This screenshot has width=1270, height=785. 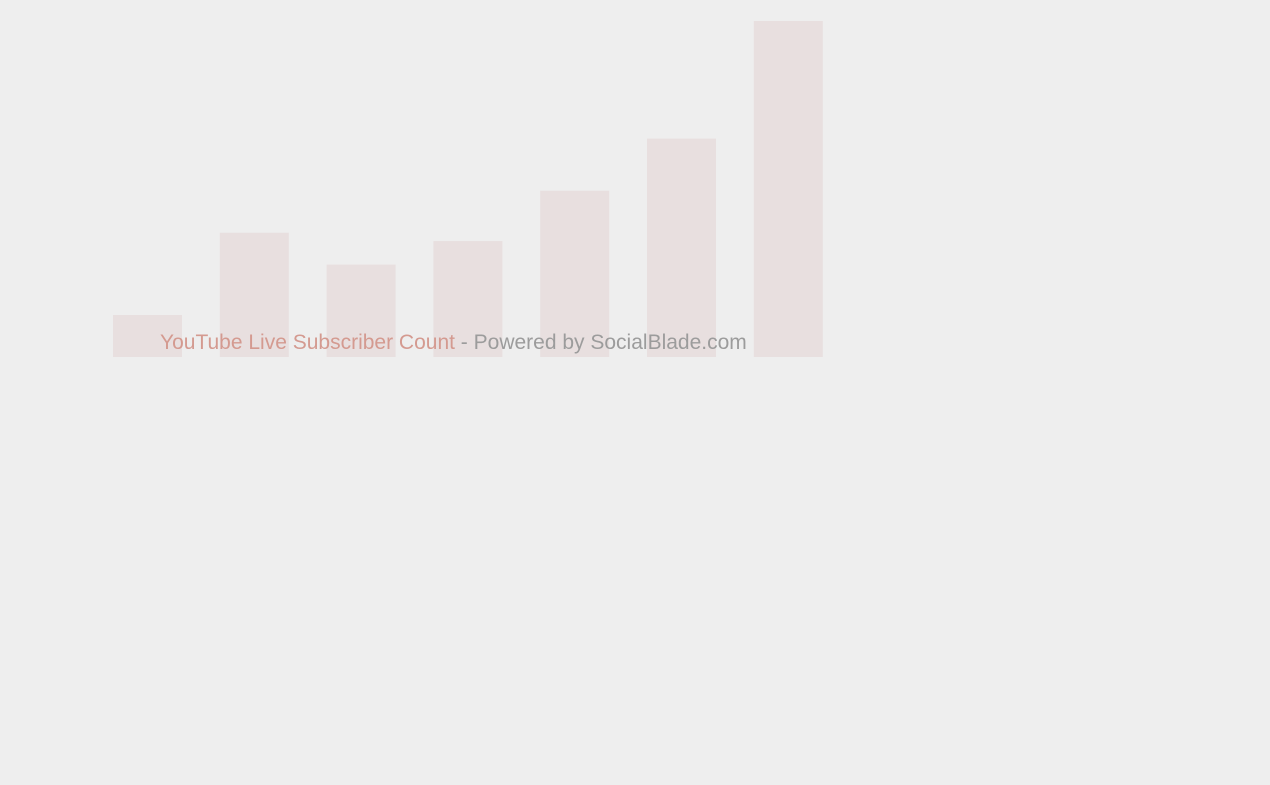 I want to click on youtube-live-subscriber-count-link: YouTube Live Subscriber Count, so click(x=307, y=342).